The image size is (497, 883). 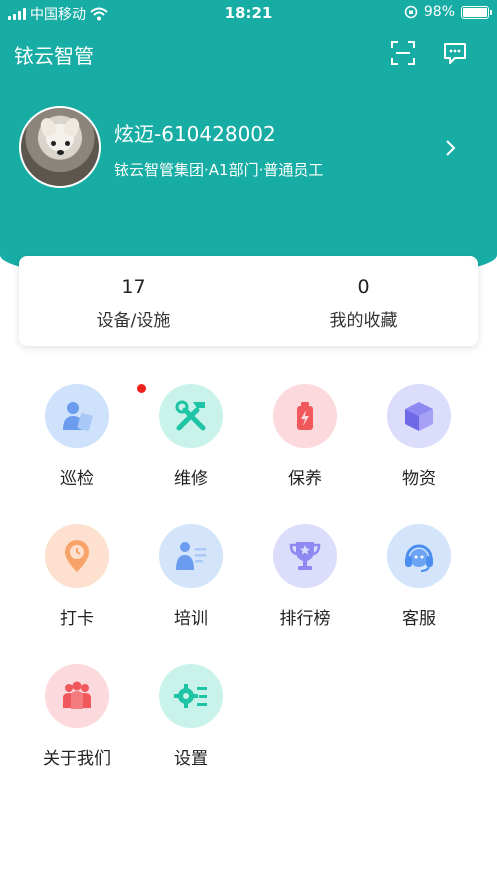 I want to click on profile-card: 炫迈-610428002 铱云智管集团·A1部门·普通员工, so click(x=248, y=149).